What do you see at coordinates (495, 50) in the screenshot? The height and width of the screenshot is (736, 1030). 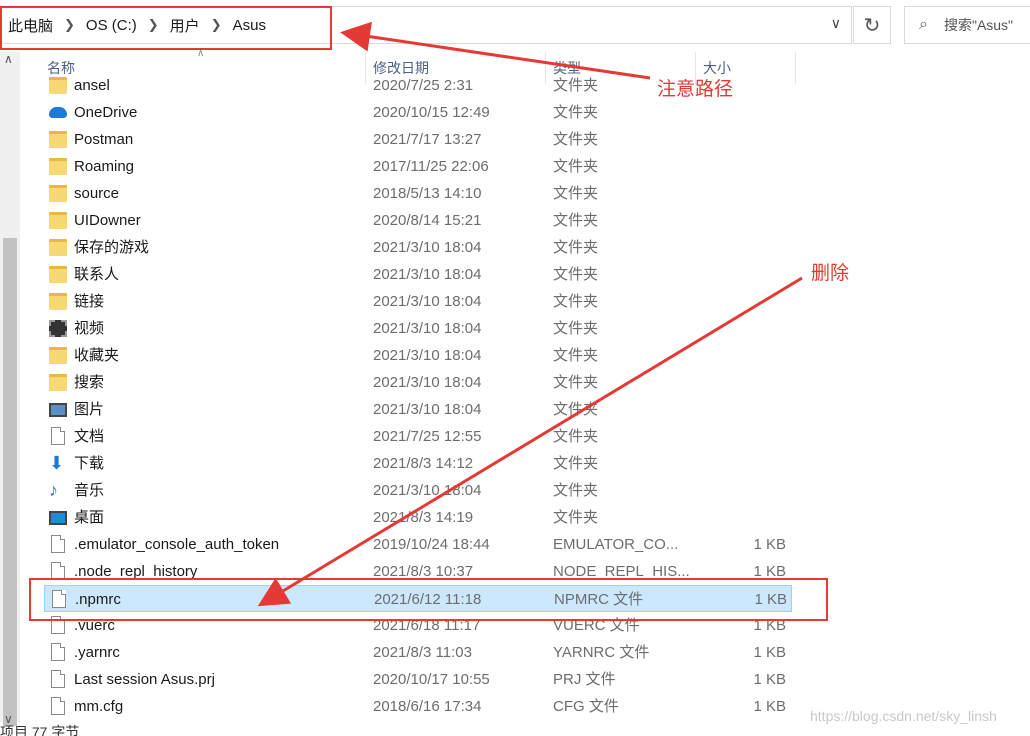 I see `arrow-to-path` at bounding box center [495, 50].